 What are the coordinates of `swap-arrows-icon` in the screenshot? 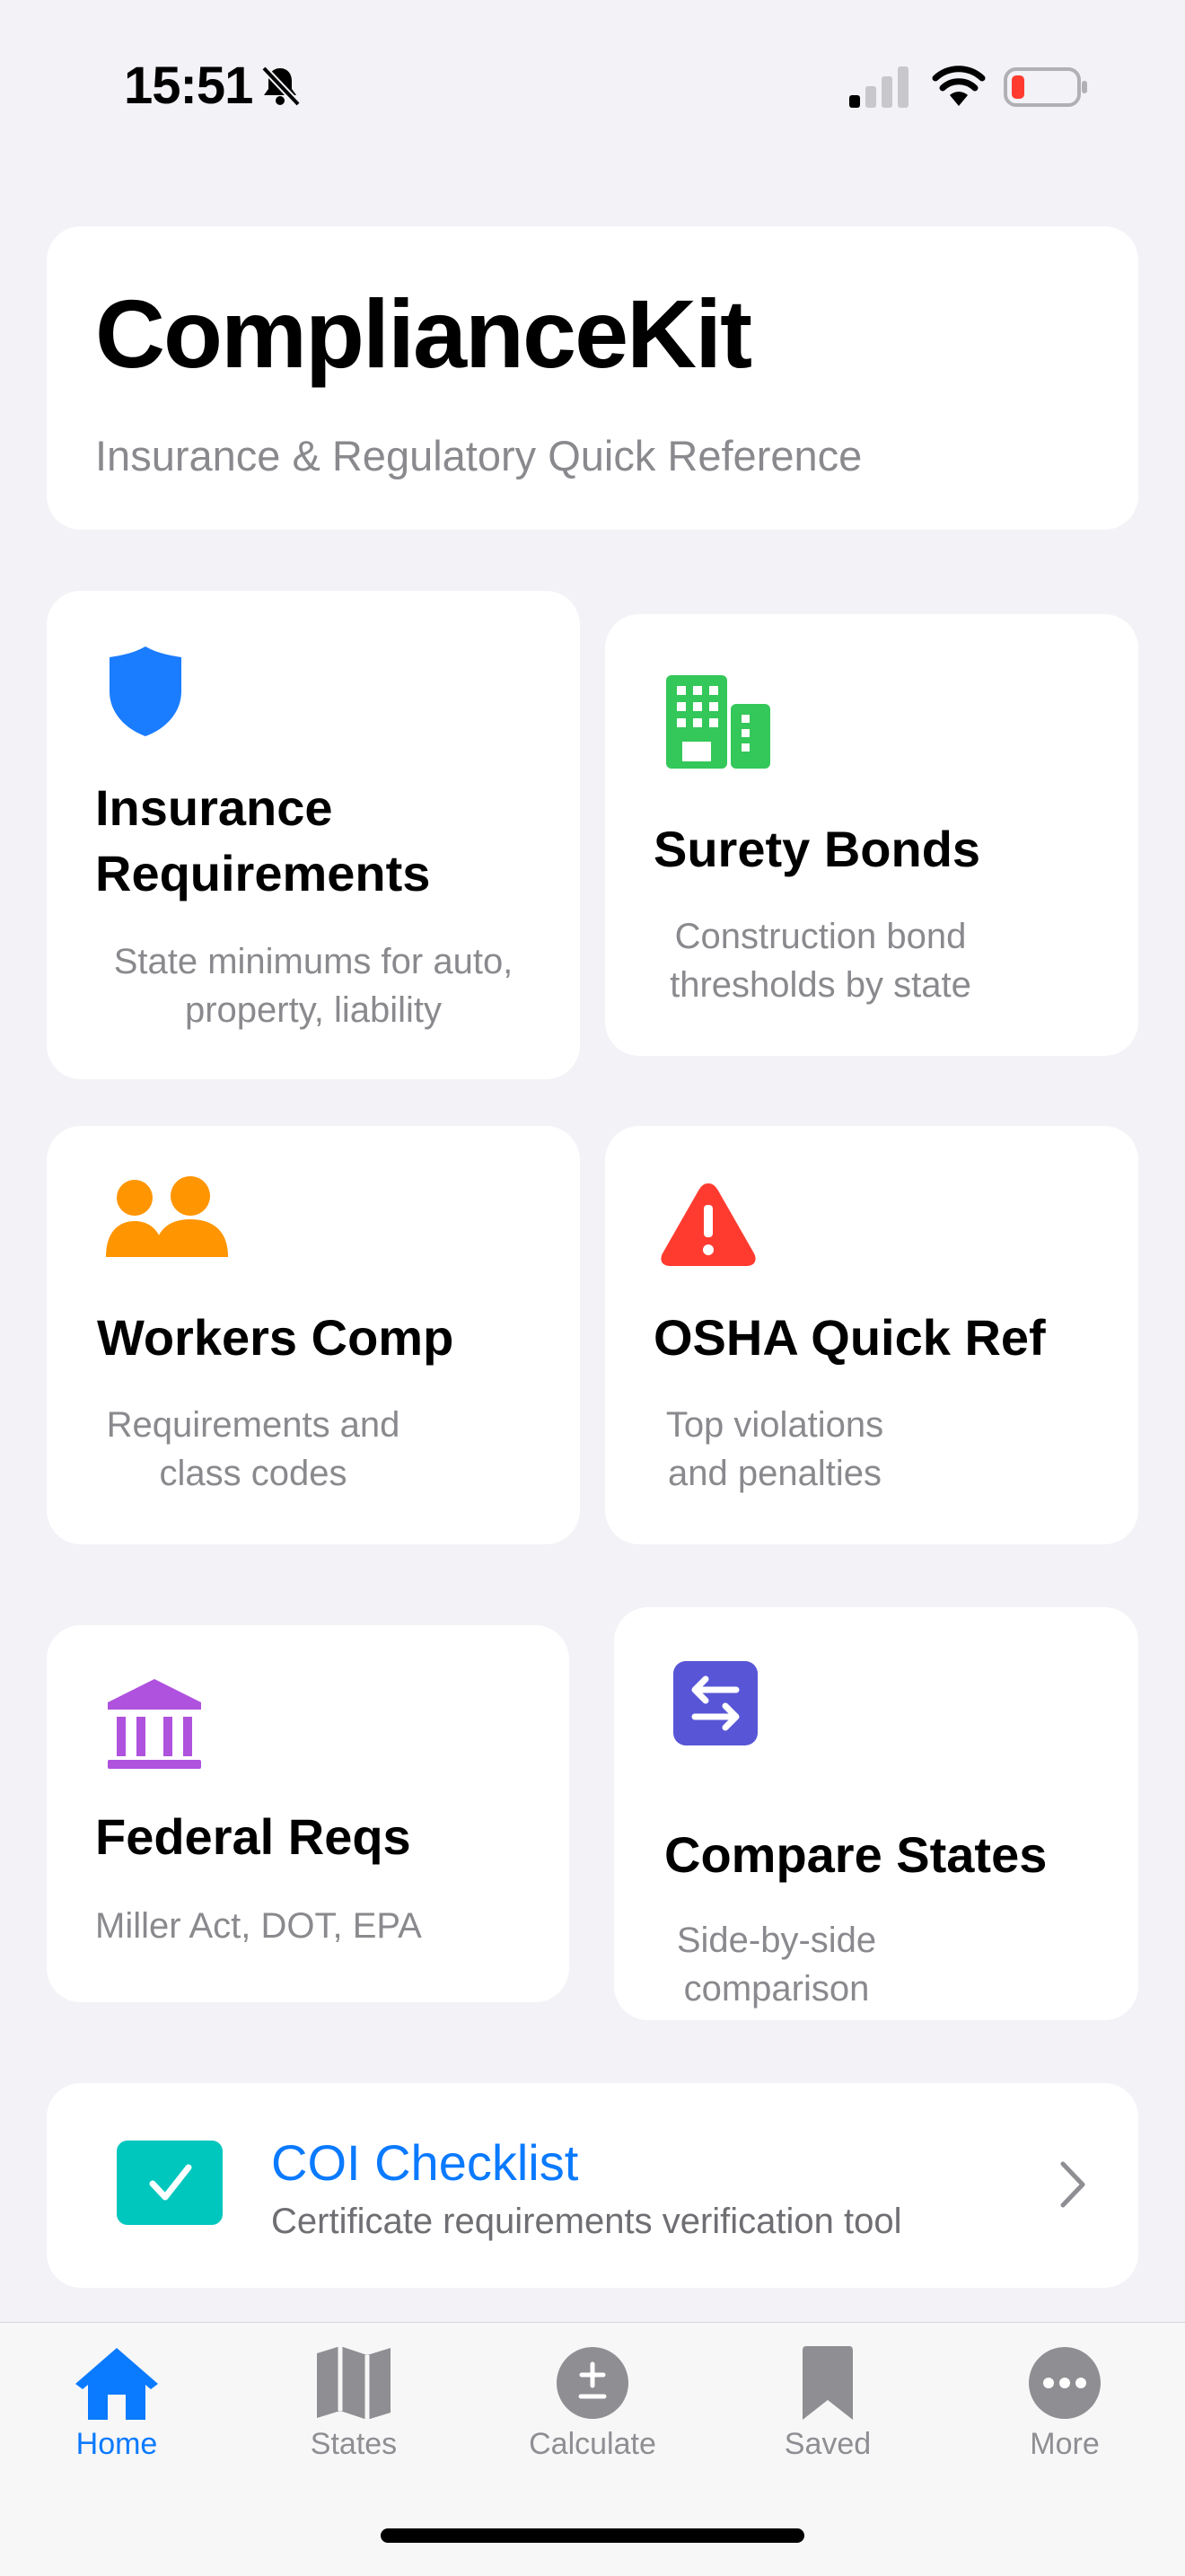 It's located at (715, 1703).